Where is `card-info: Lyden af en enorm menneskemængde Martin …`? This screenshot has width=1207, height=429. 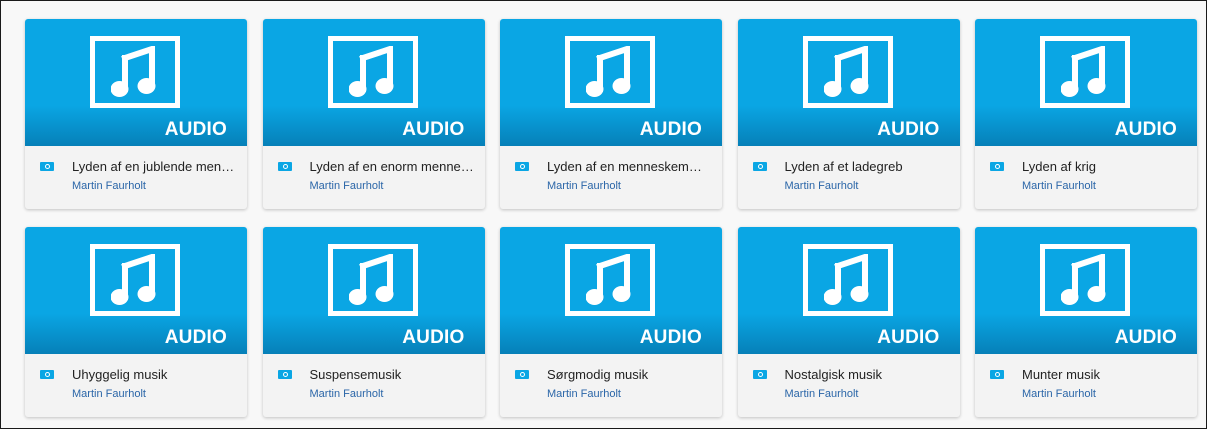 card-info: Lyden af en enorm menneskemængde Martin … is located at coordinates (374, 177).